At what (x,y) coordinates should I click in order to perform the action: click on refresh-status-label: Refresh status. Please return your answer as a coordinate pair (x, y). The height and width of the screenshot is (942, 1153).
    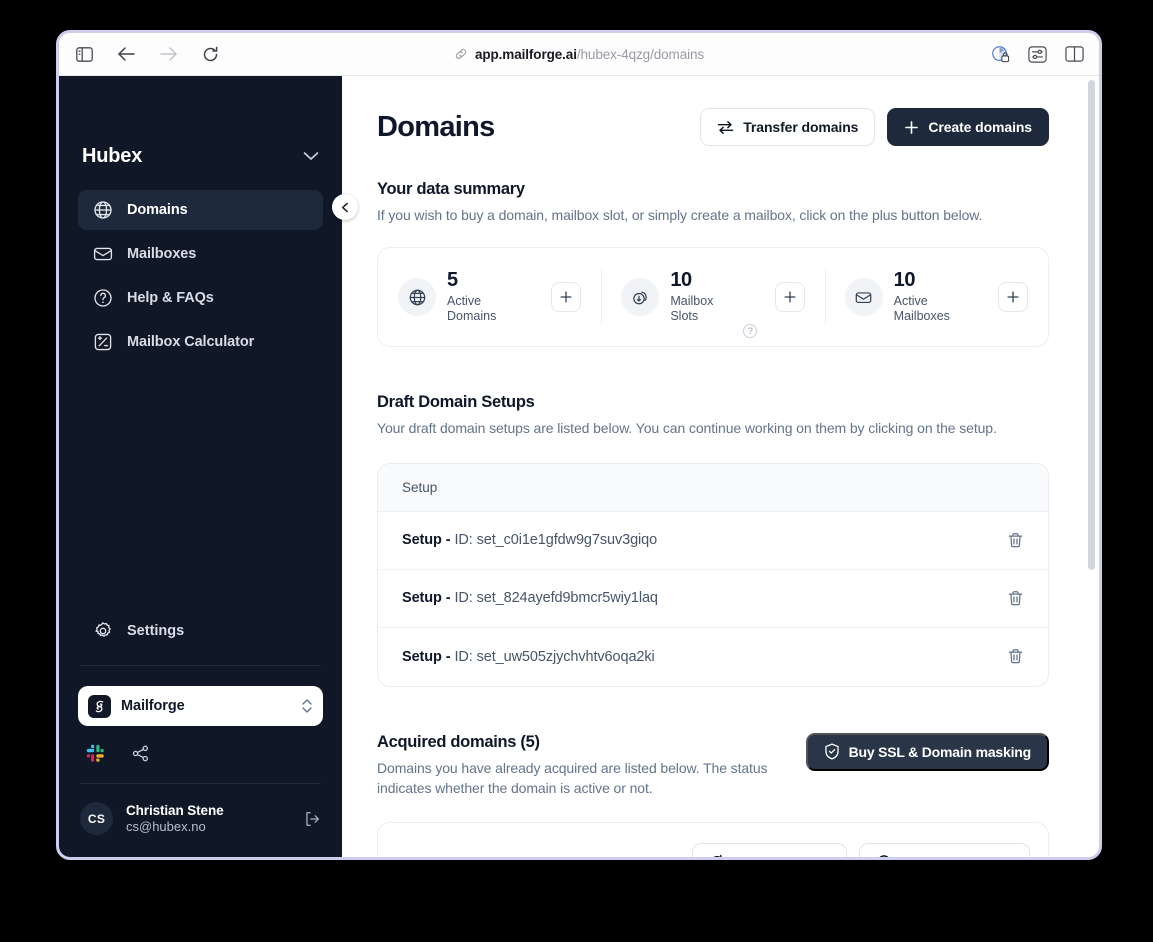
    Looking at the image, I should click on (782, 855).